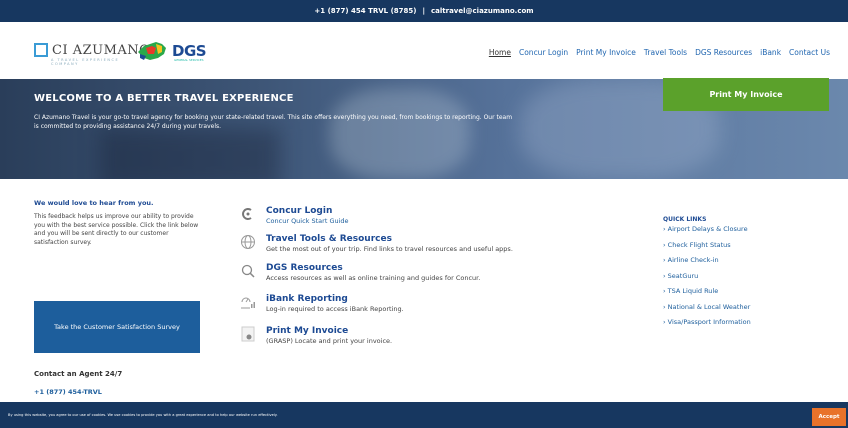 This screenshot has height=428, width=848. Describe the element at coordinates (809, 52) in the screenshot. I see `nav-contact-us: Contact Us` at that location.